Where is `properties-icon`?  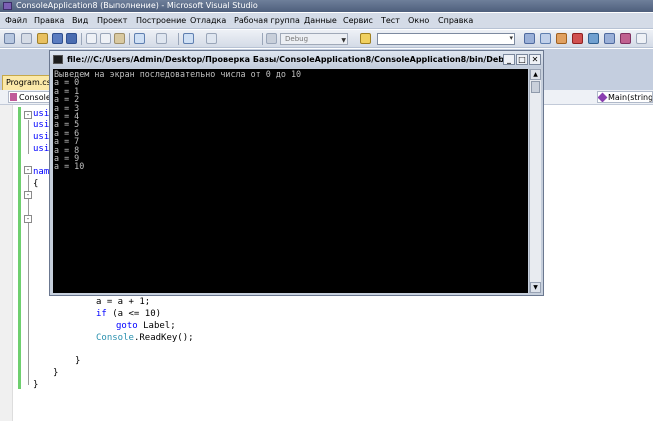
properties-icon is located at coordinates (545, 38).